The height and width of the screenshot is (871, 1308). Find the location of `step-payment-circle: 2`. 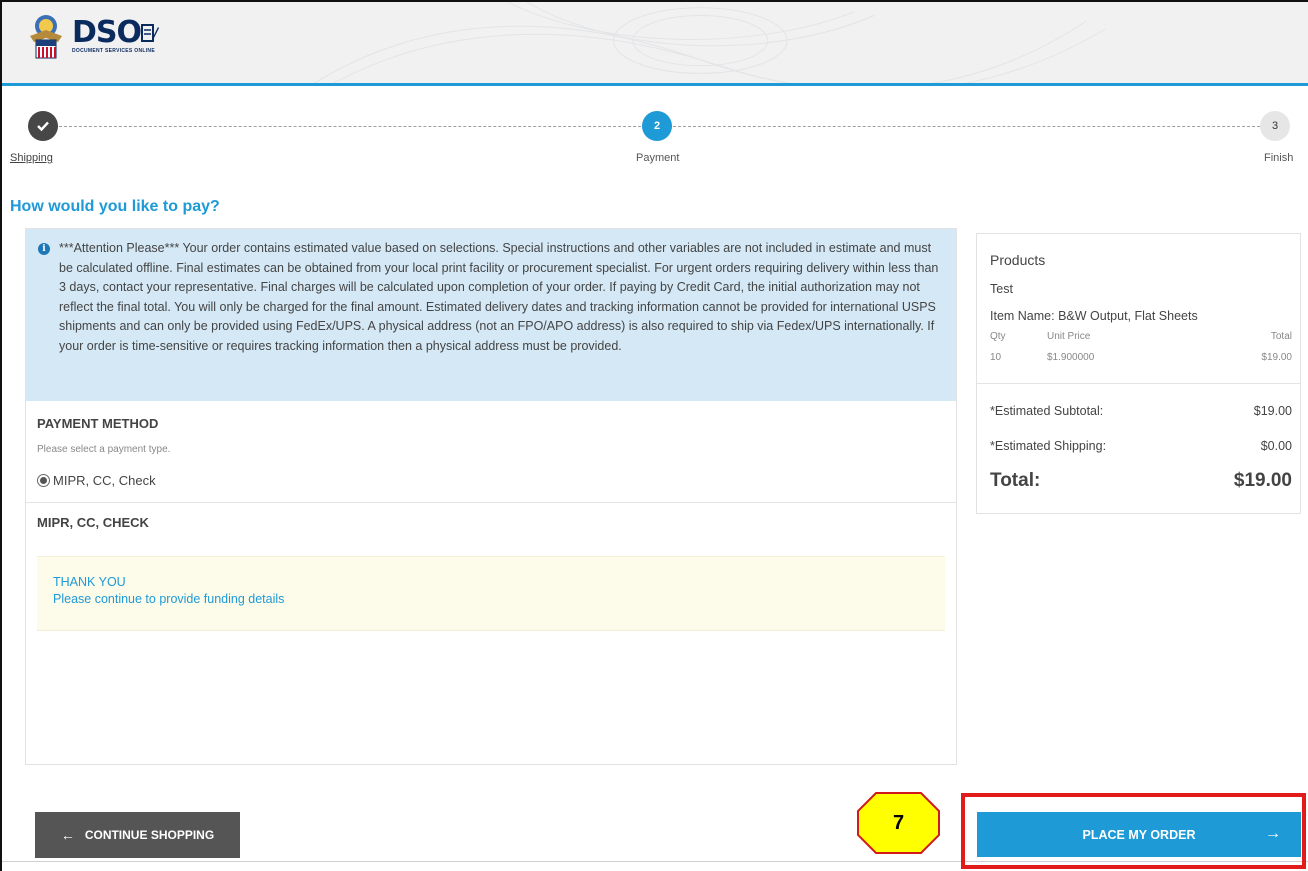

step-payment-circle: 2 is located at coordinates (657, 126).